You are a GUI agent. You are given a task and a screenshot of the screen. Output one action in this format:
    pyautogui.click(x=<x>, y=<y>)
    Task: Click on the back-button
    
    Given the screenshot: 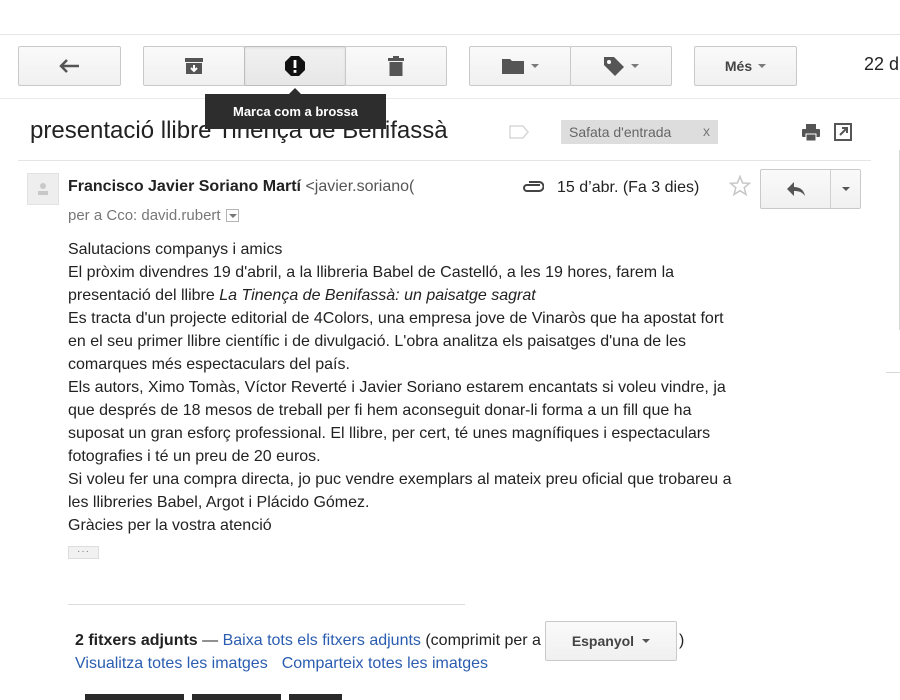 What is the action you would take?
    pyautogui.click(x=69, y=66)
    